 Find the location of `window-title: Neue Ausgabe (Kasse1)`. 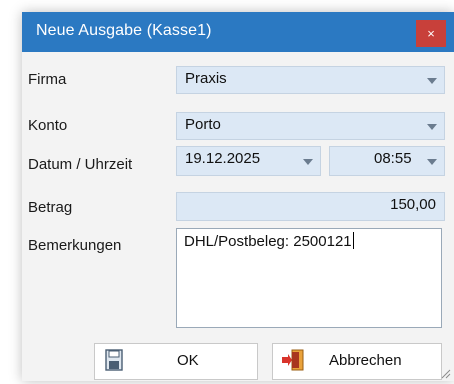

window-title: Neue Ausgabe (Kasse1) is located at coordinates (124, 30).